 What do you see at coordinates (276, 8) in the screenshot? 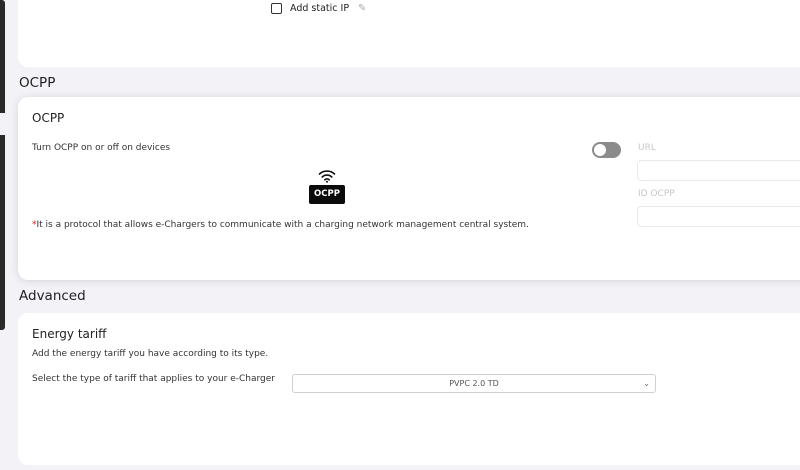
I see `static-ip-checkbox` at bounding box center [276, 8].